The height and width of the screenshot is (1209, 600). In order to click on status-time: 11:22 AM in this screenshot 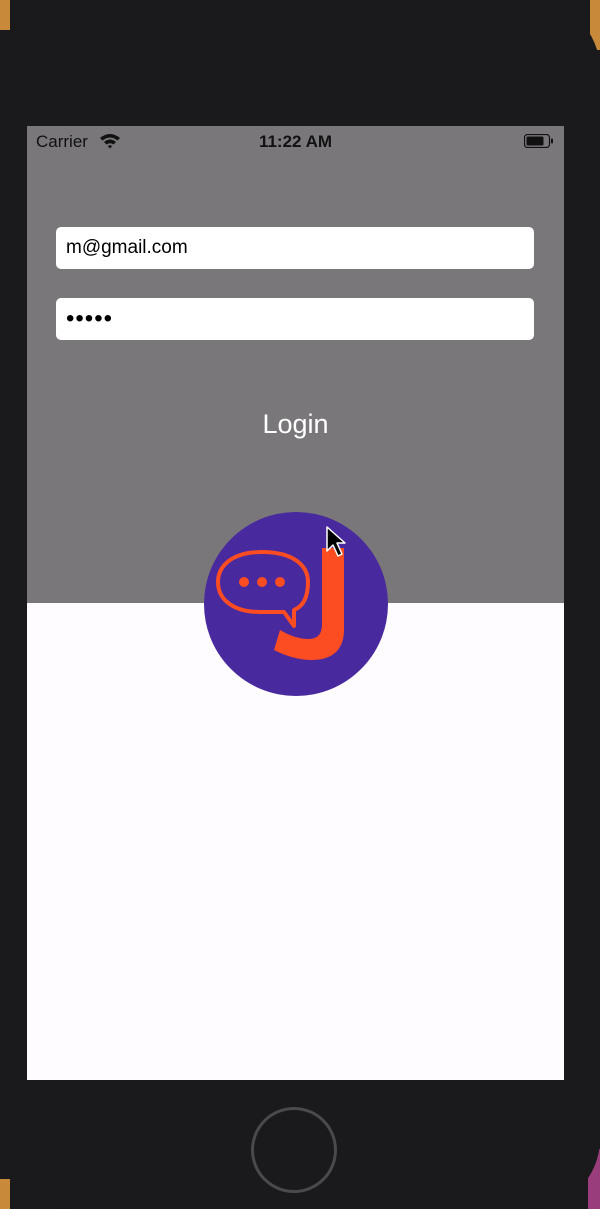, I will do `click(295, 141)`.